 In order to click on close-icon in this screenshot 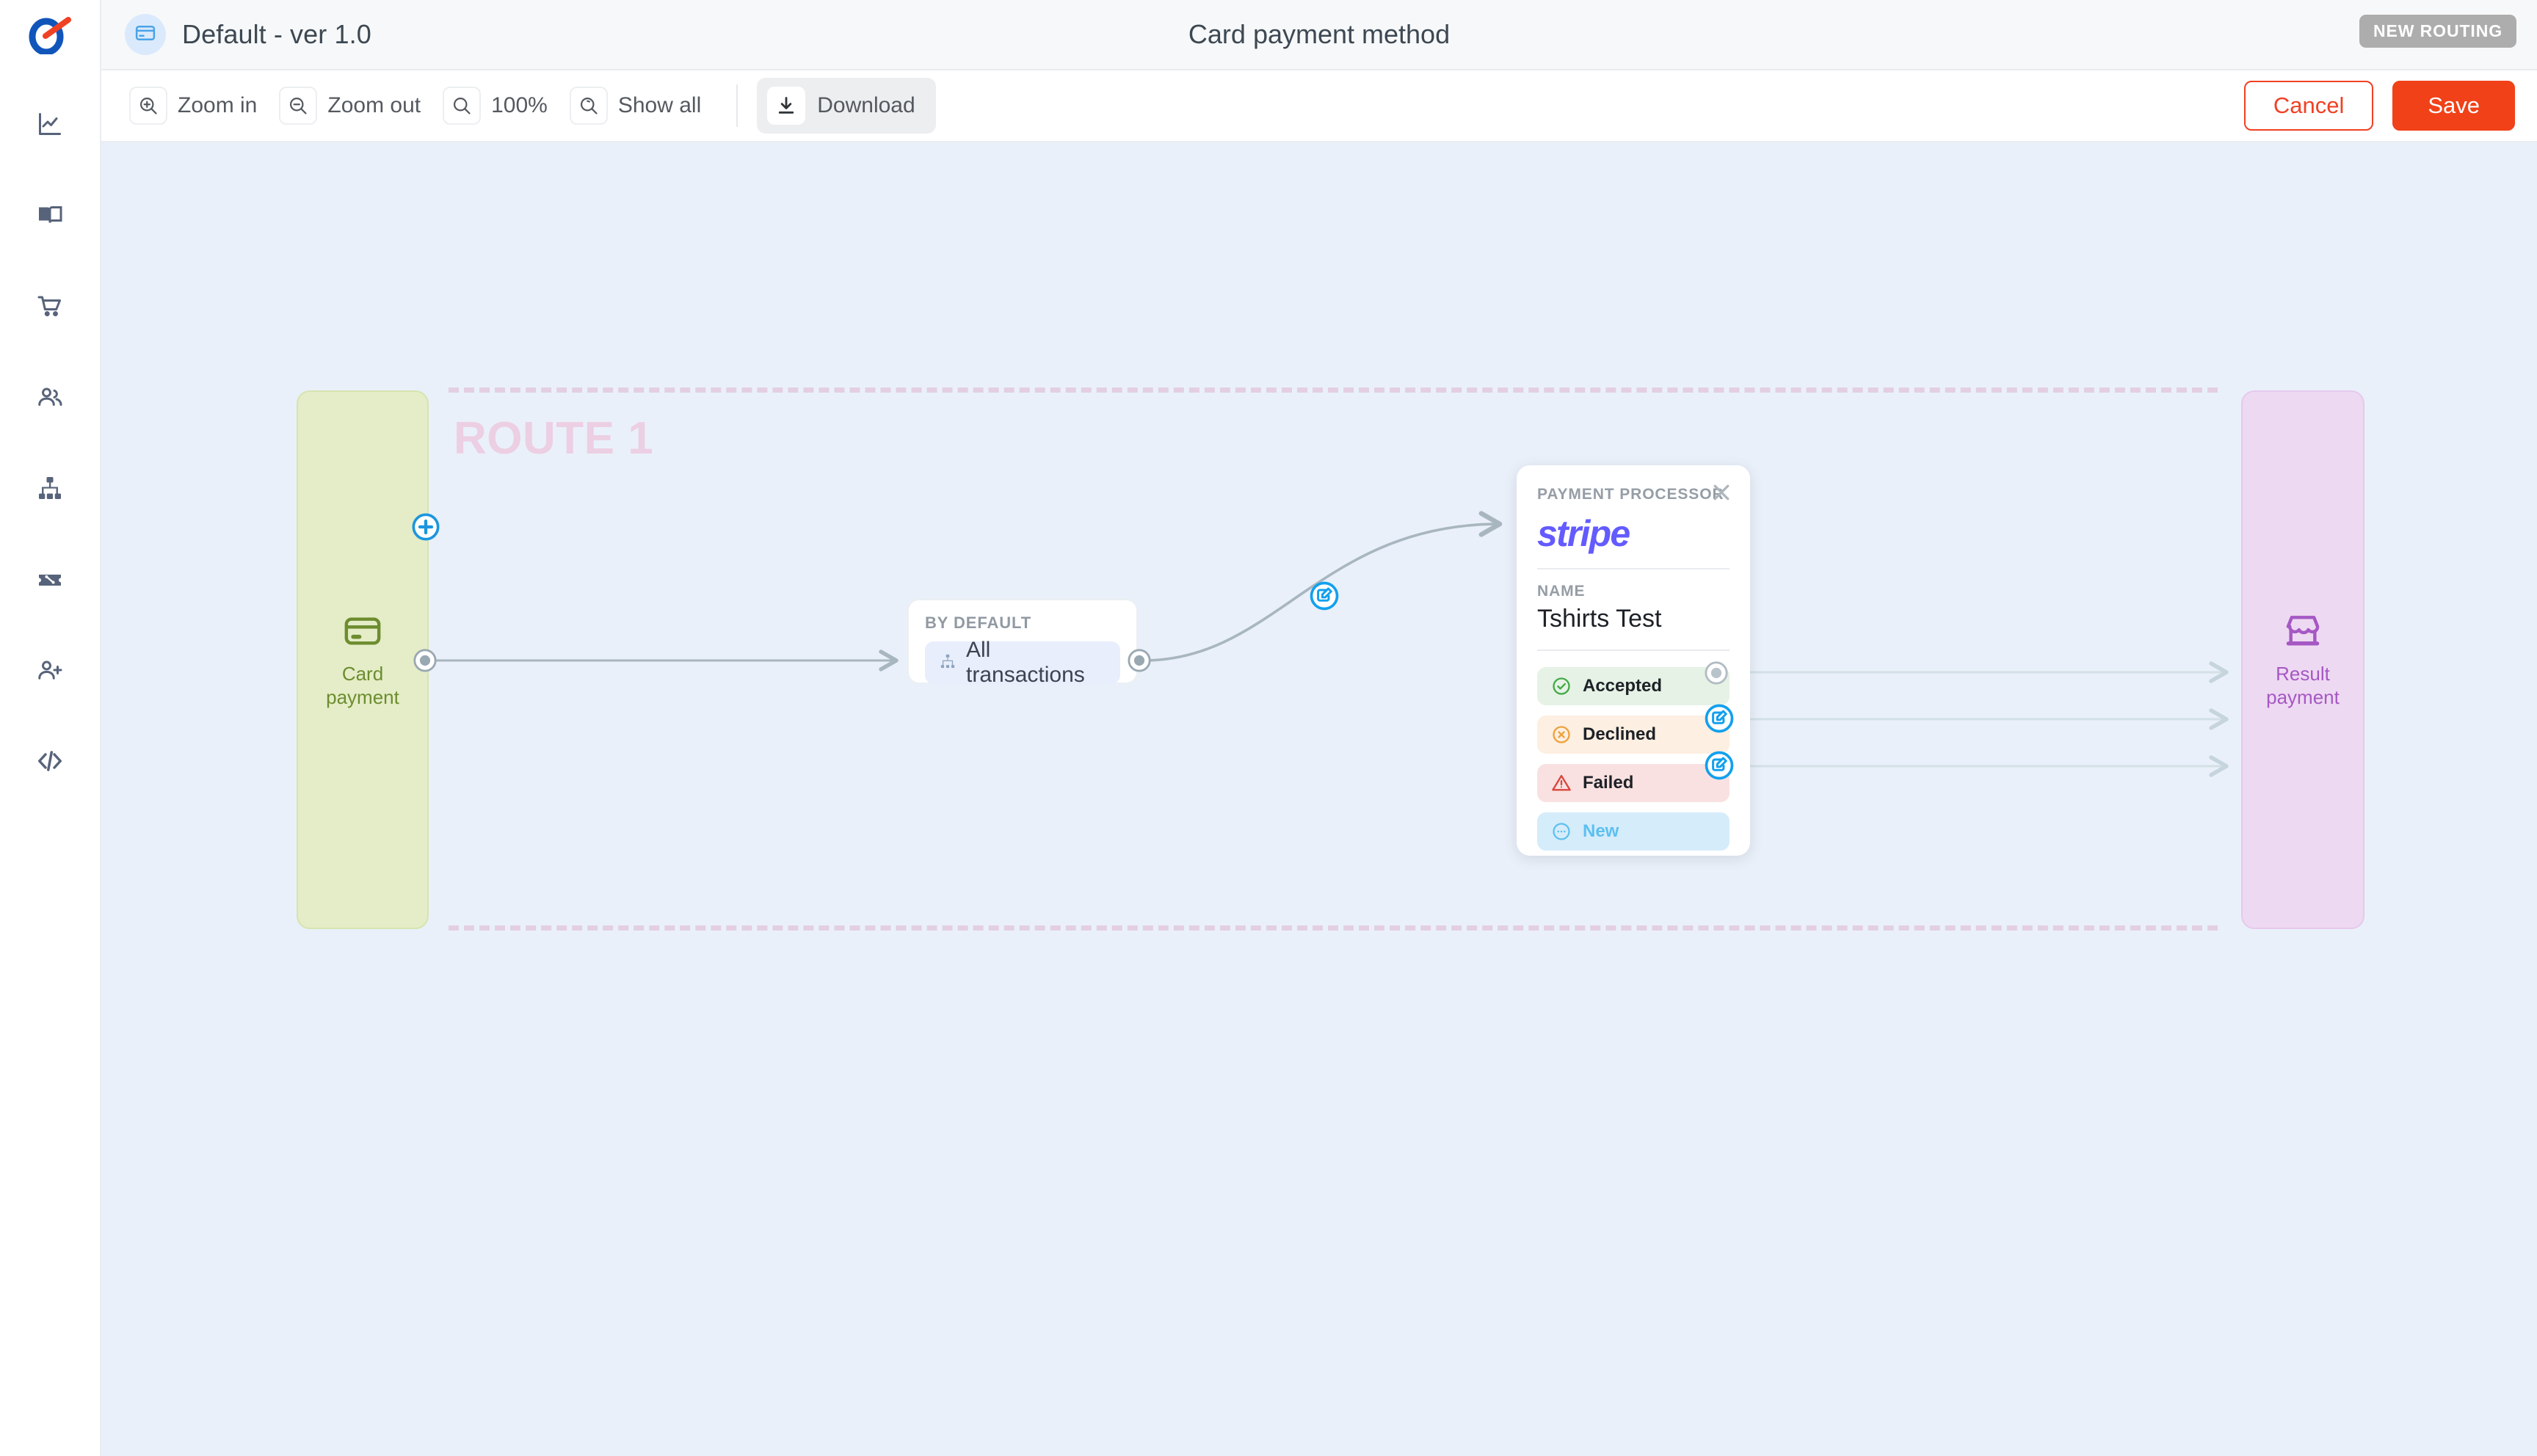, I will do `click(1721, 493)`.